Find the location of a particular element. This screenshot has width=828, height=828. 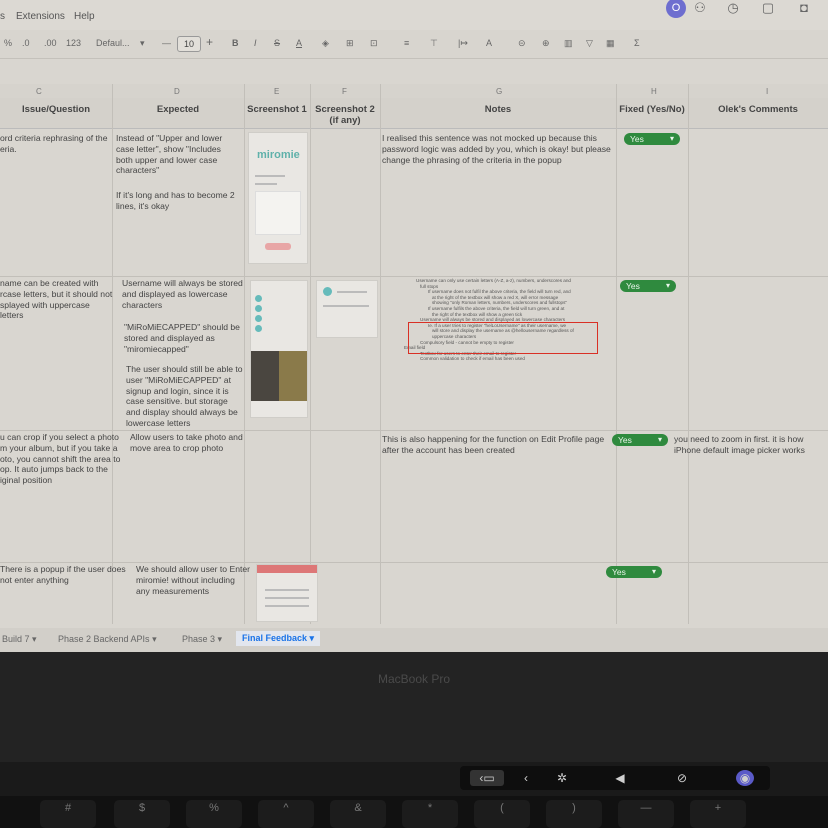

miromie-logo: miromie is located at coordinates (278, 155).